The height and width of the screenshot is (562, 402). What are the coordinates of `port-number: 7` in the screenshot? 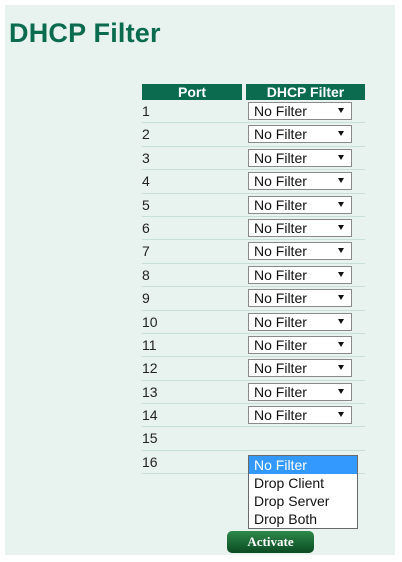 It's located at (146, 251).